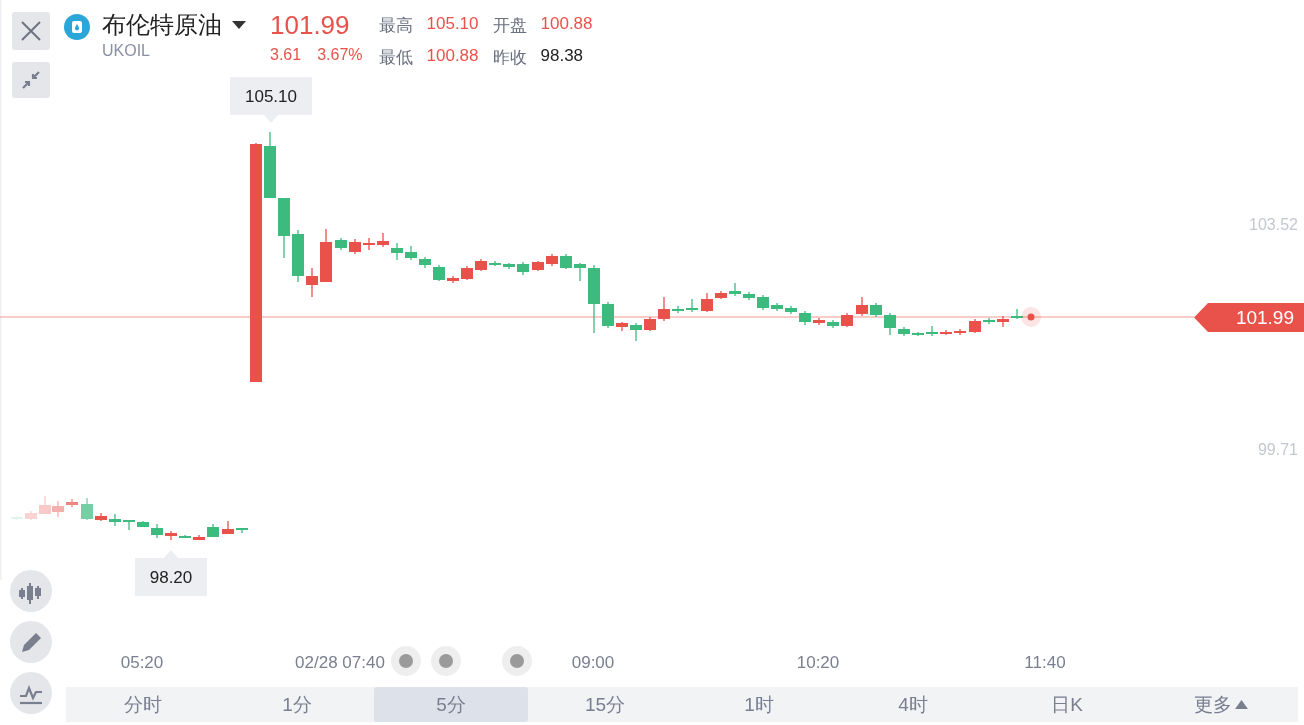  Describe the element at coordinates (395, 26) in the screenshot. I see `stat-label: 最高` at that location.